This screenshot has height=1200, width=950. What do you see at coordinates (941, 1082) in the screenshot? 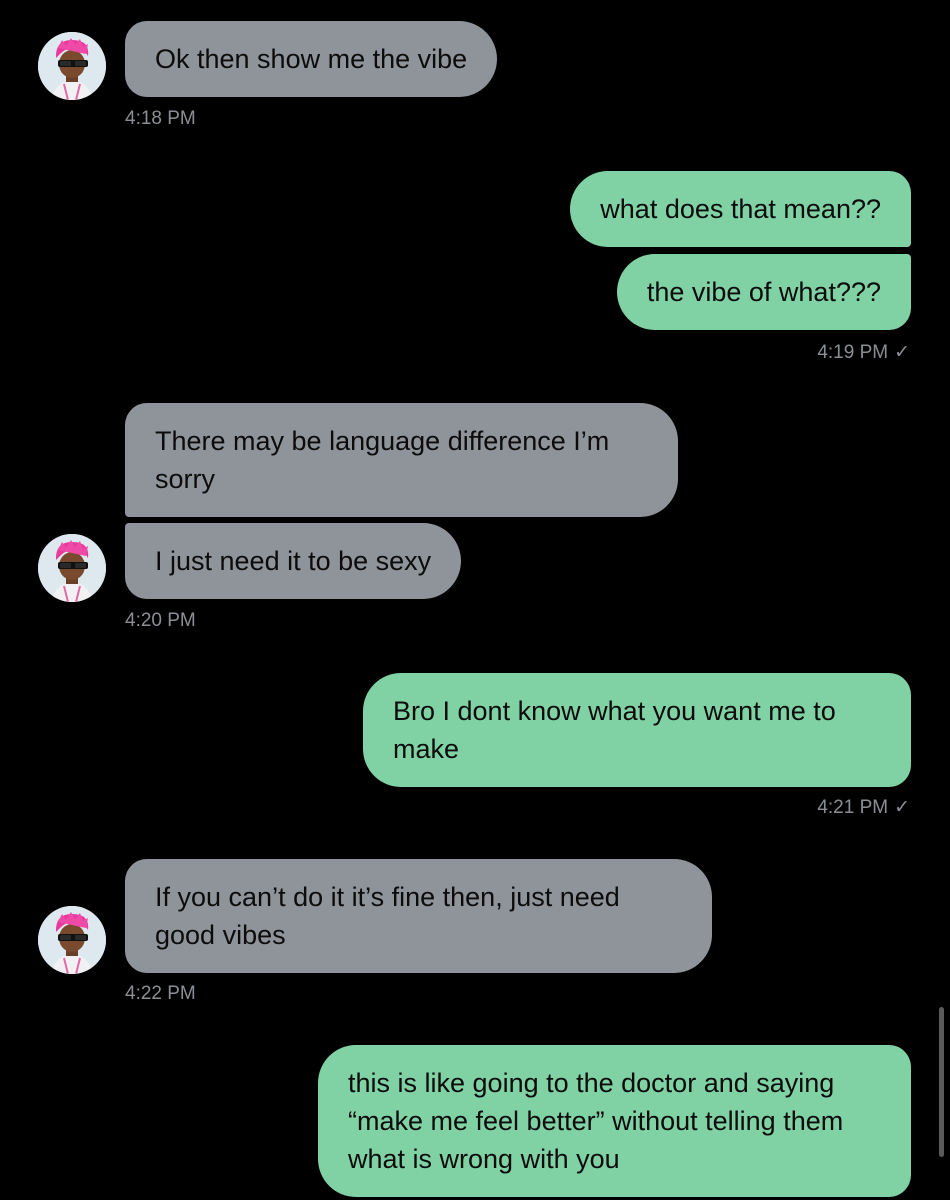
I see `scrollbar` at bounding box center [941, 1082].